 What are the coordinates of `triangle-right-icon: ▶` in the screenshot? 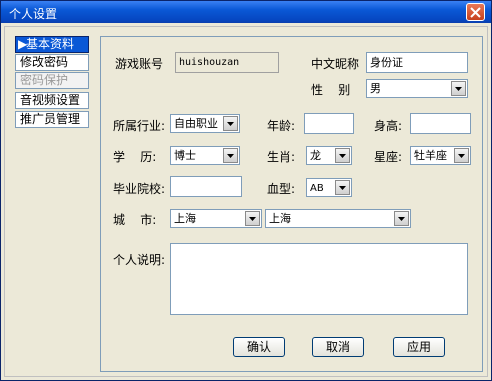 It's located at (23, 44).